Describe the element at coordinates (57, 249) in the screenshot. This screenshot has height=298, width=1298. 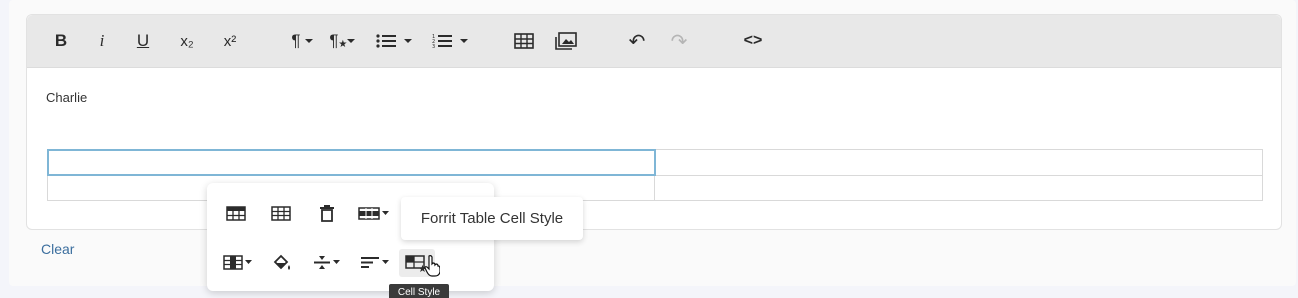
I see `clear-button: Clear` at that location.